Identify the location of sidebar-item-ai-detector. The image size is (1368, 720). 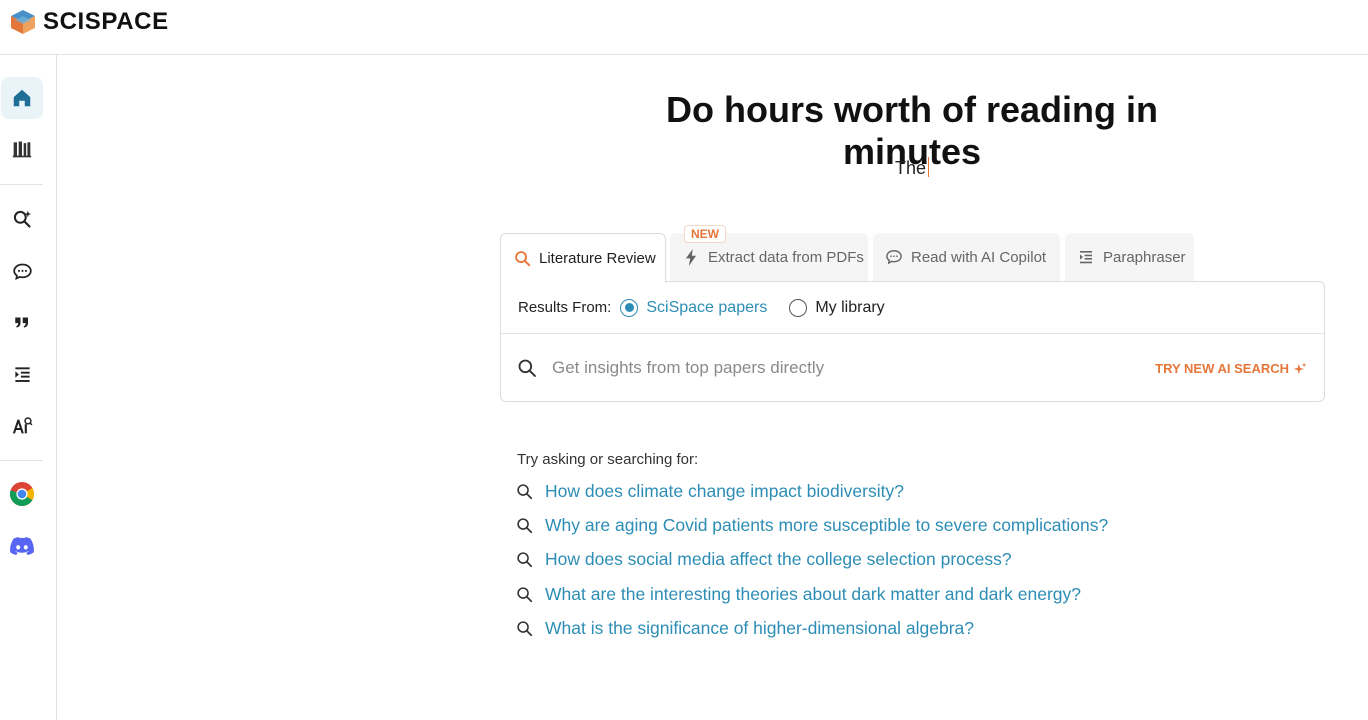
(22, 426).